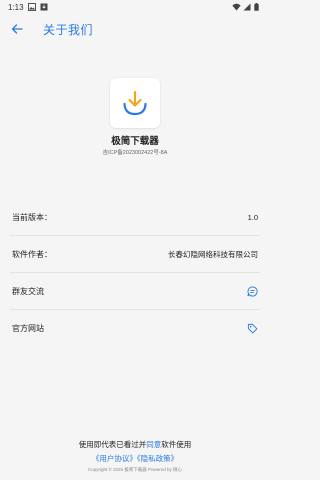  Describe the element at coordinates (252, 217) in the screenshot. I see `version-value: 1.0` at that location.